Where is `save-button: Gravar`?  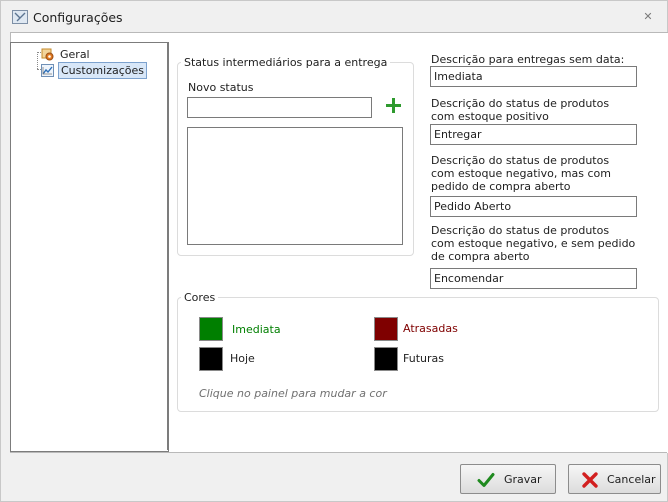 save-button: Gravar is located at coordinates (508, 479).